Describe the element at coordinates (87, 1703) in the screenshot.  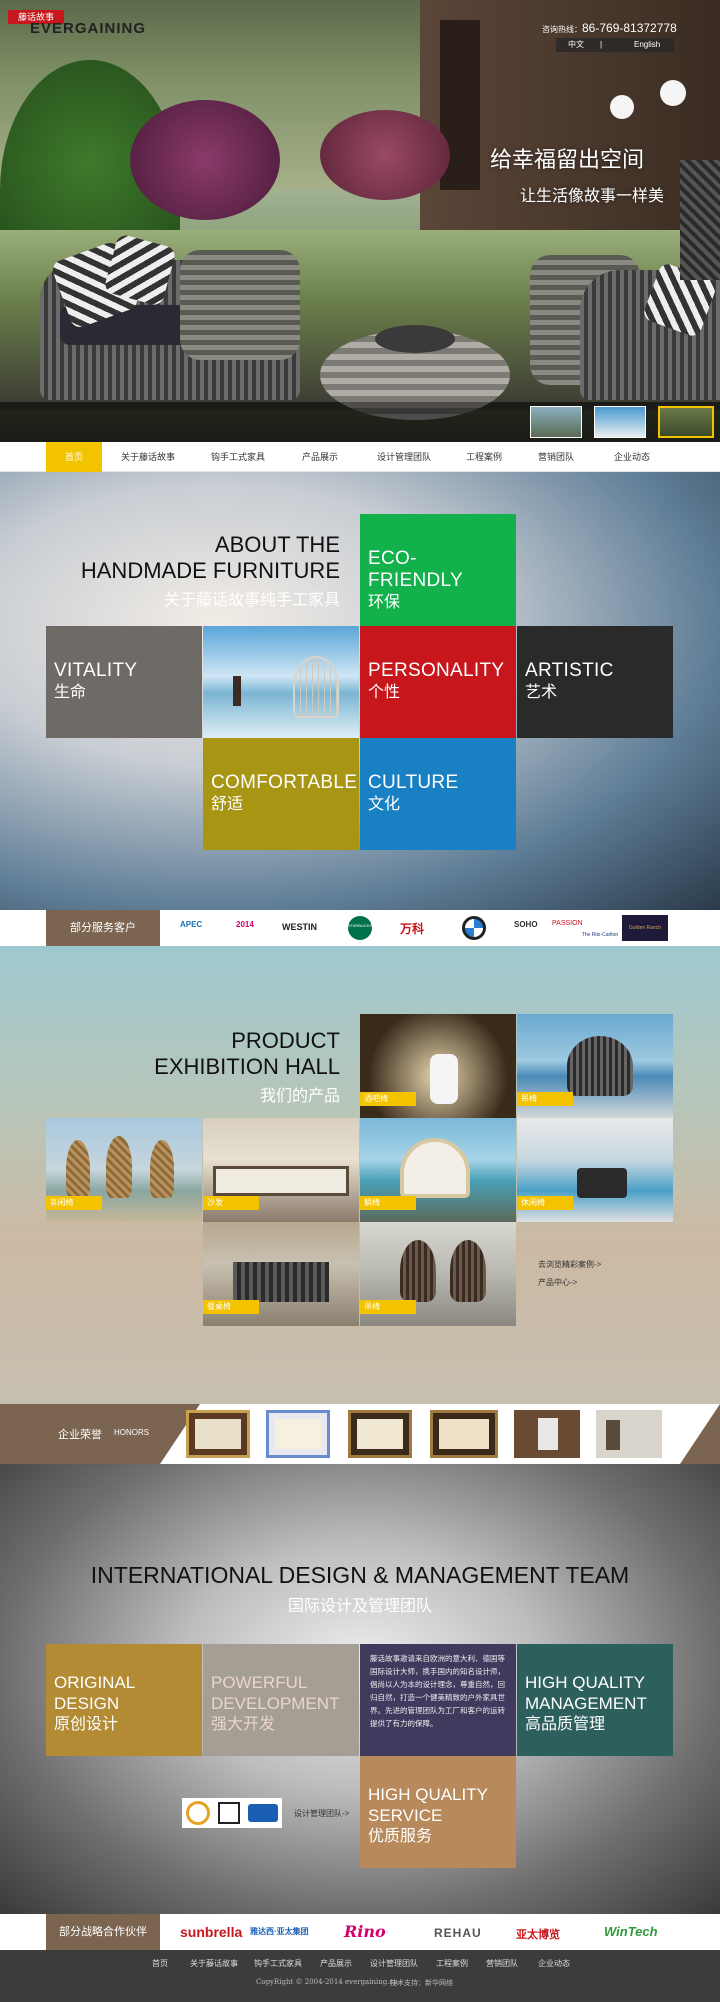
I see `team-tile-en2: DESIGN` at that location.